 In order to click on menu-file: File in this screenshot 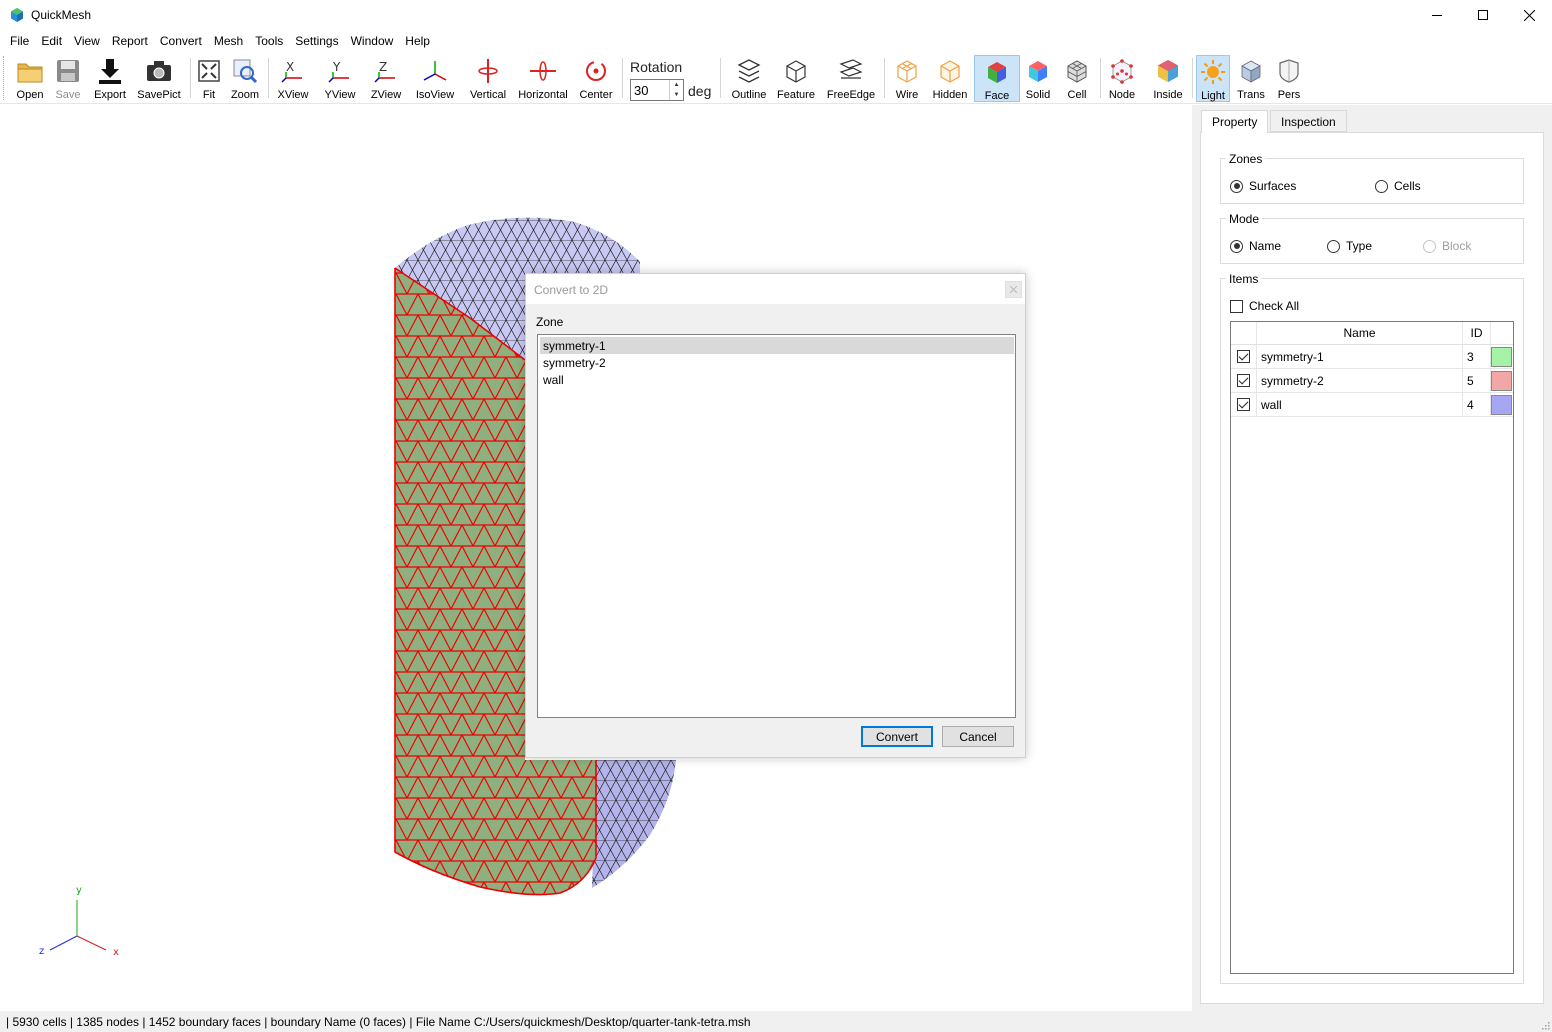, I will do `click(19, 42)`.